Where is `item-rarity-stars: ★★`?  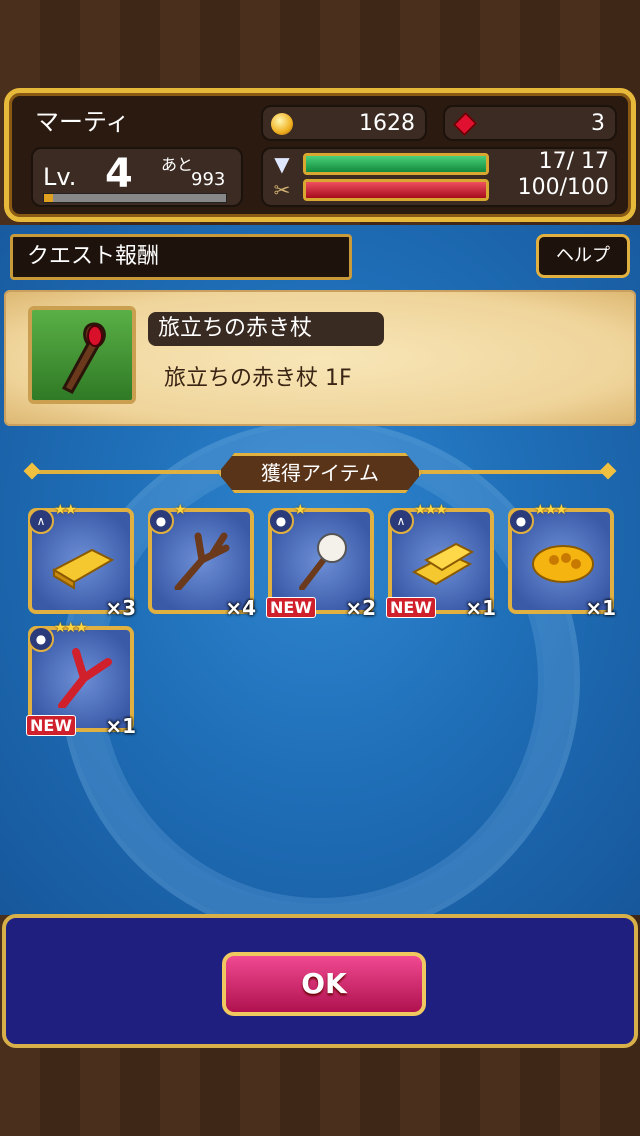 item-rarity-stars: ★★ is located at coordinates (65, 510).